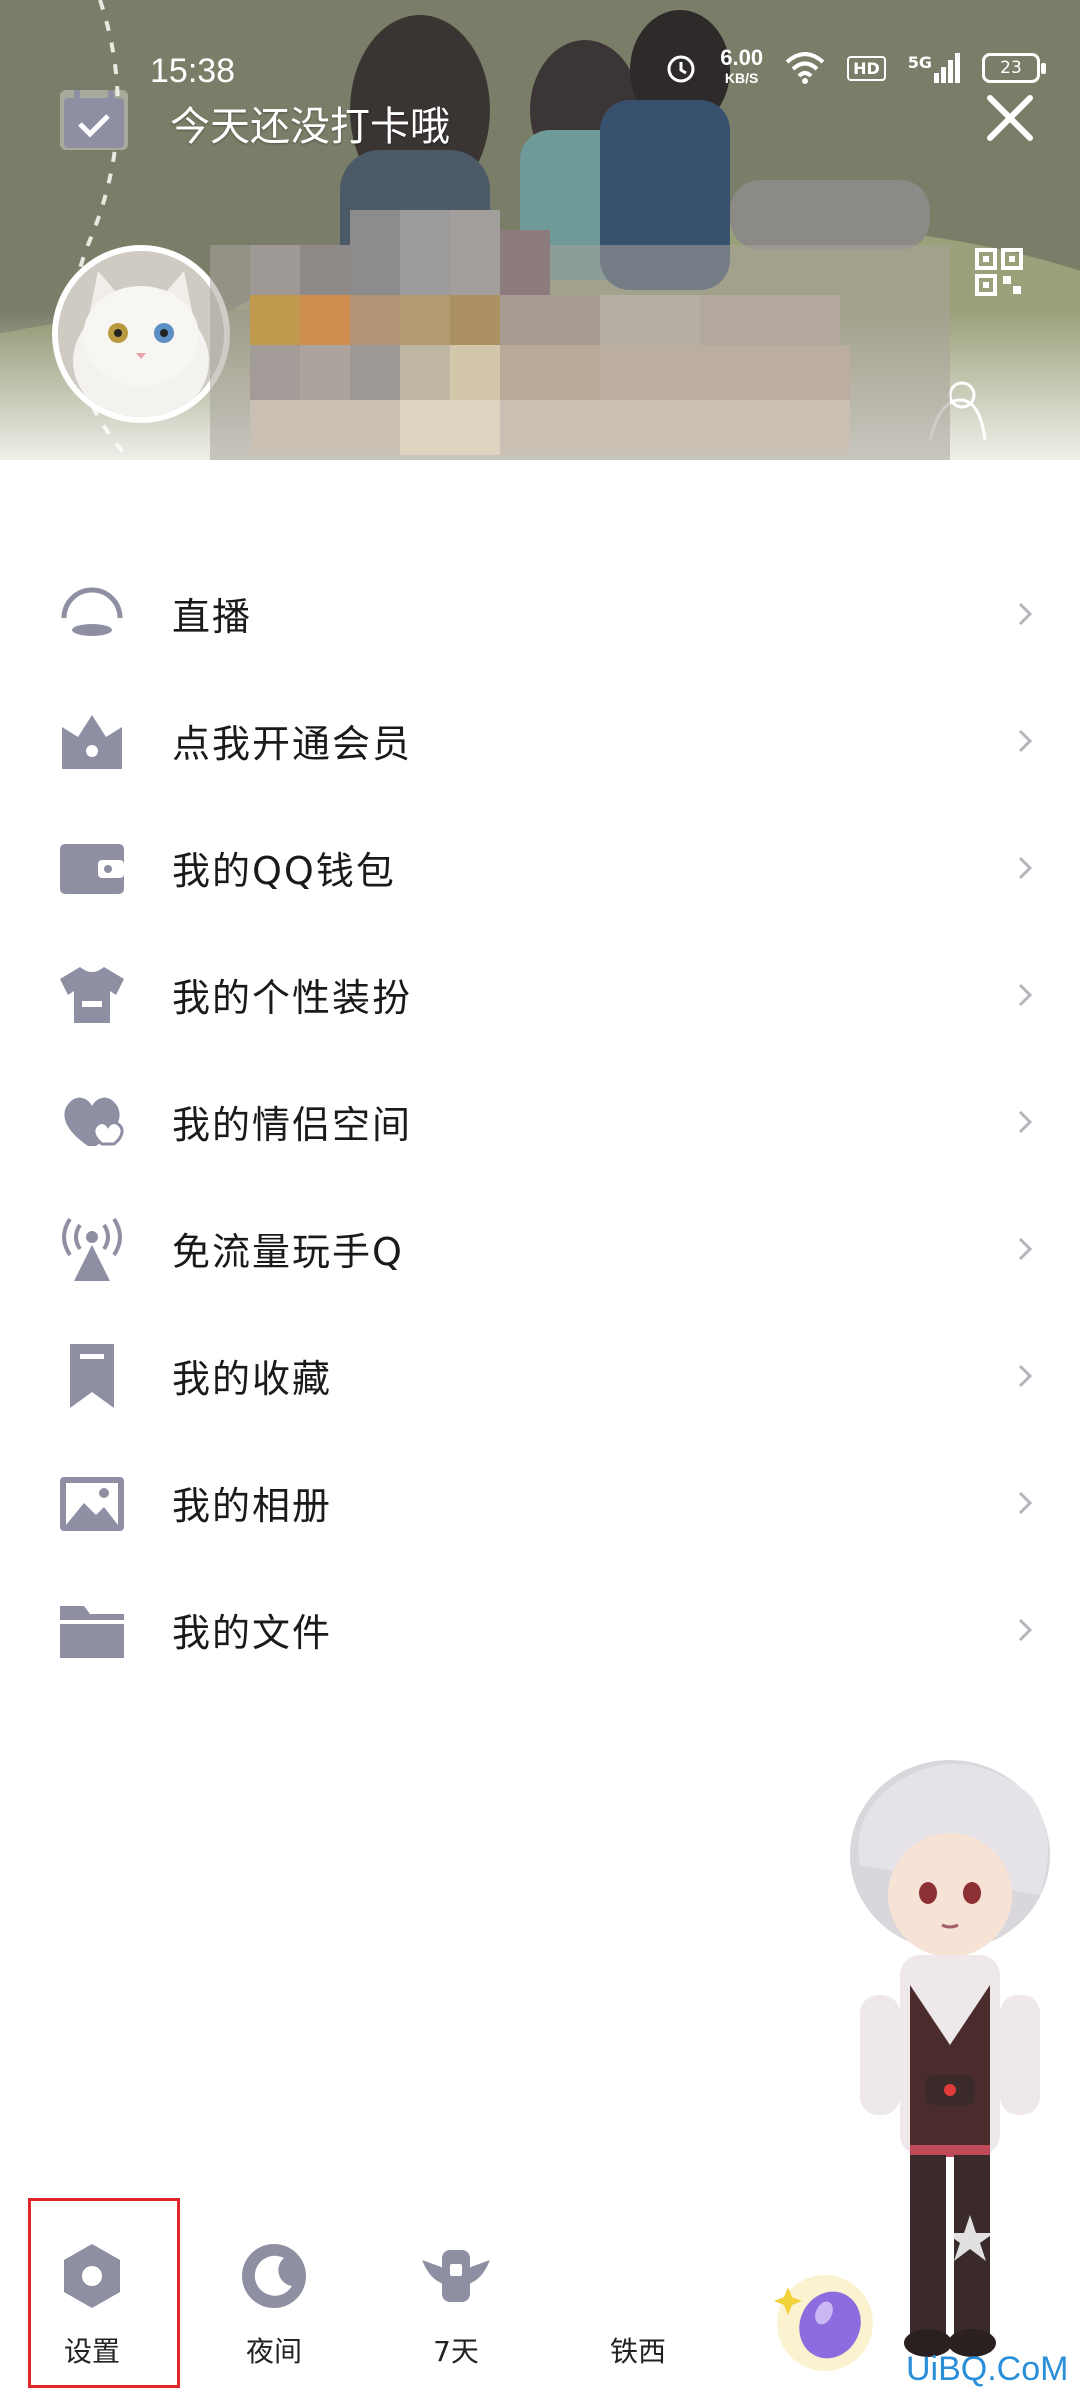 The height and width of the screenshot is (2400, 1080). Describe the element at coordinates (274, 2276) in the screenshot. I see `moon-icon` at that location.